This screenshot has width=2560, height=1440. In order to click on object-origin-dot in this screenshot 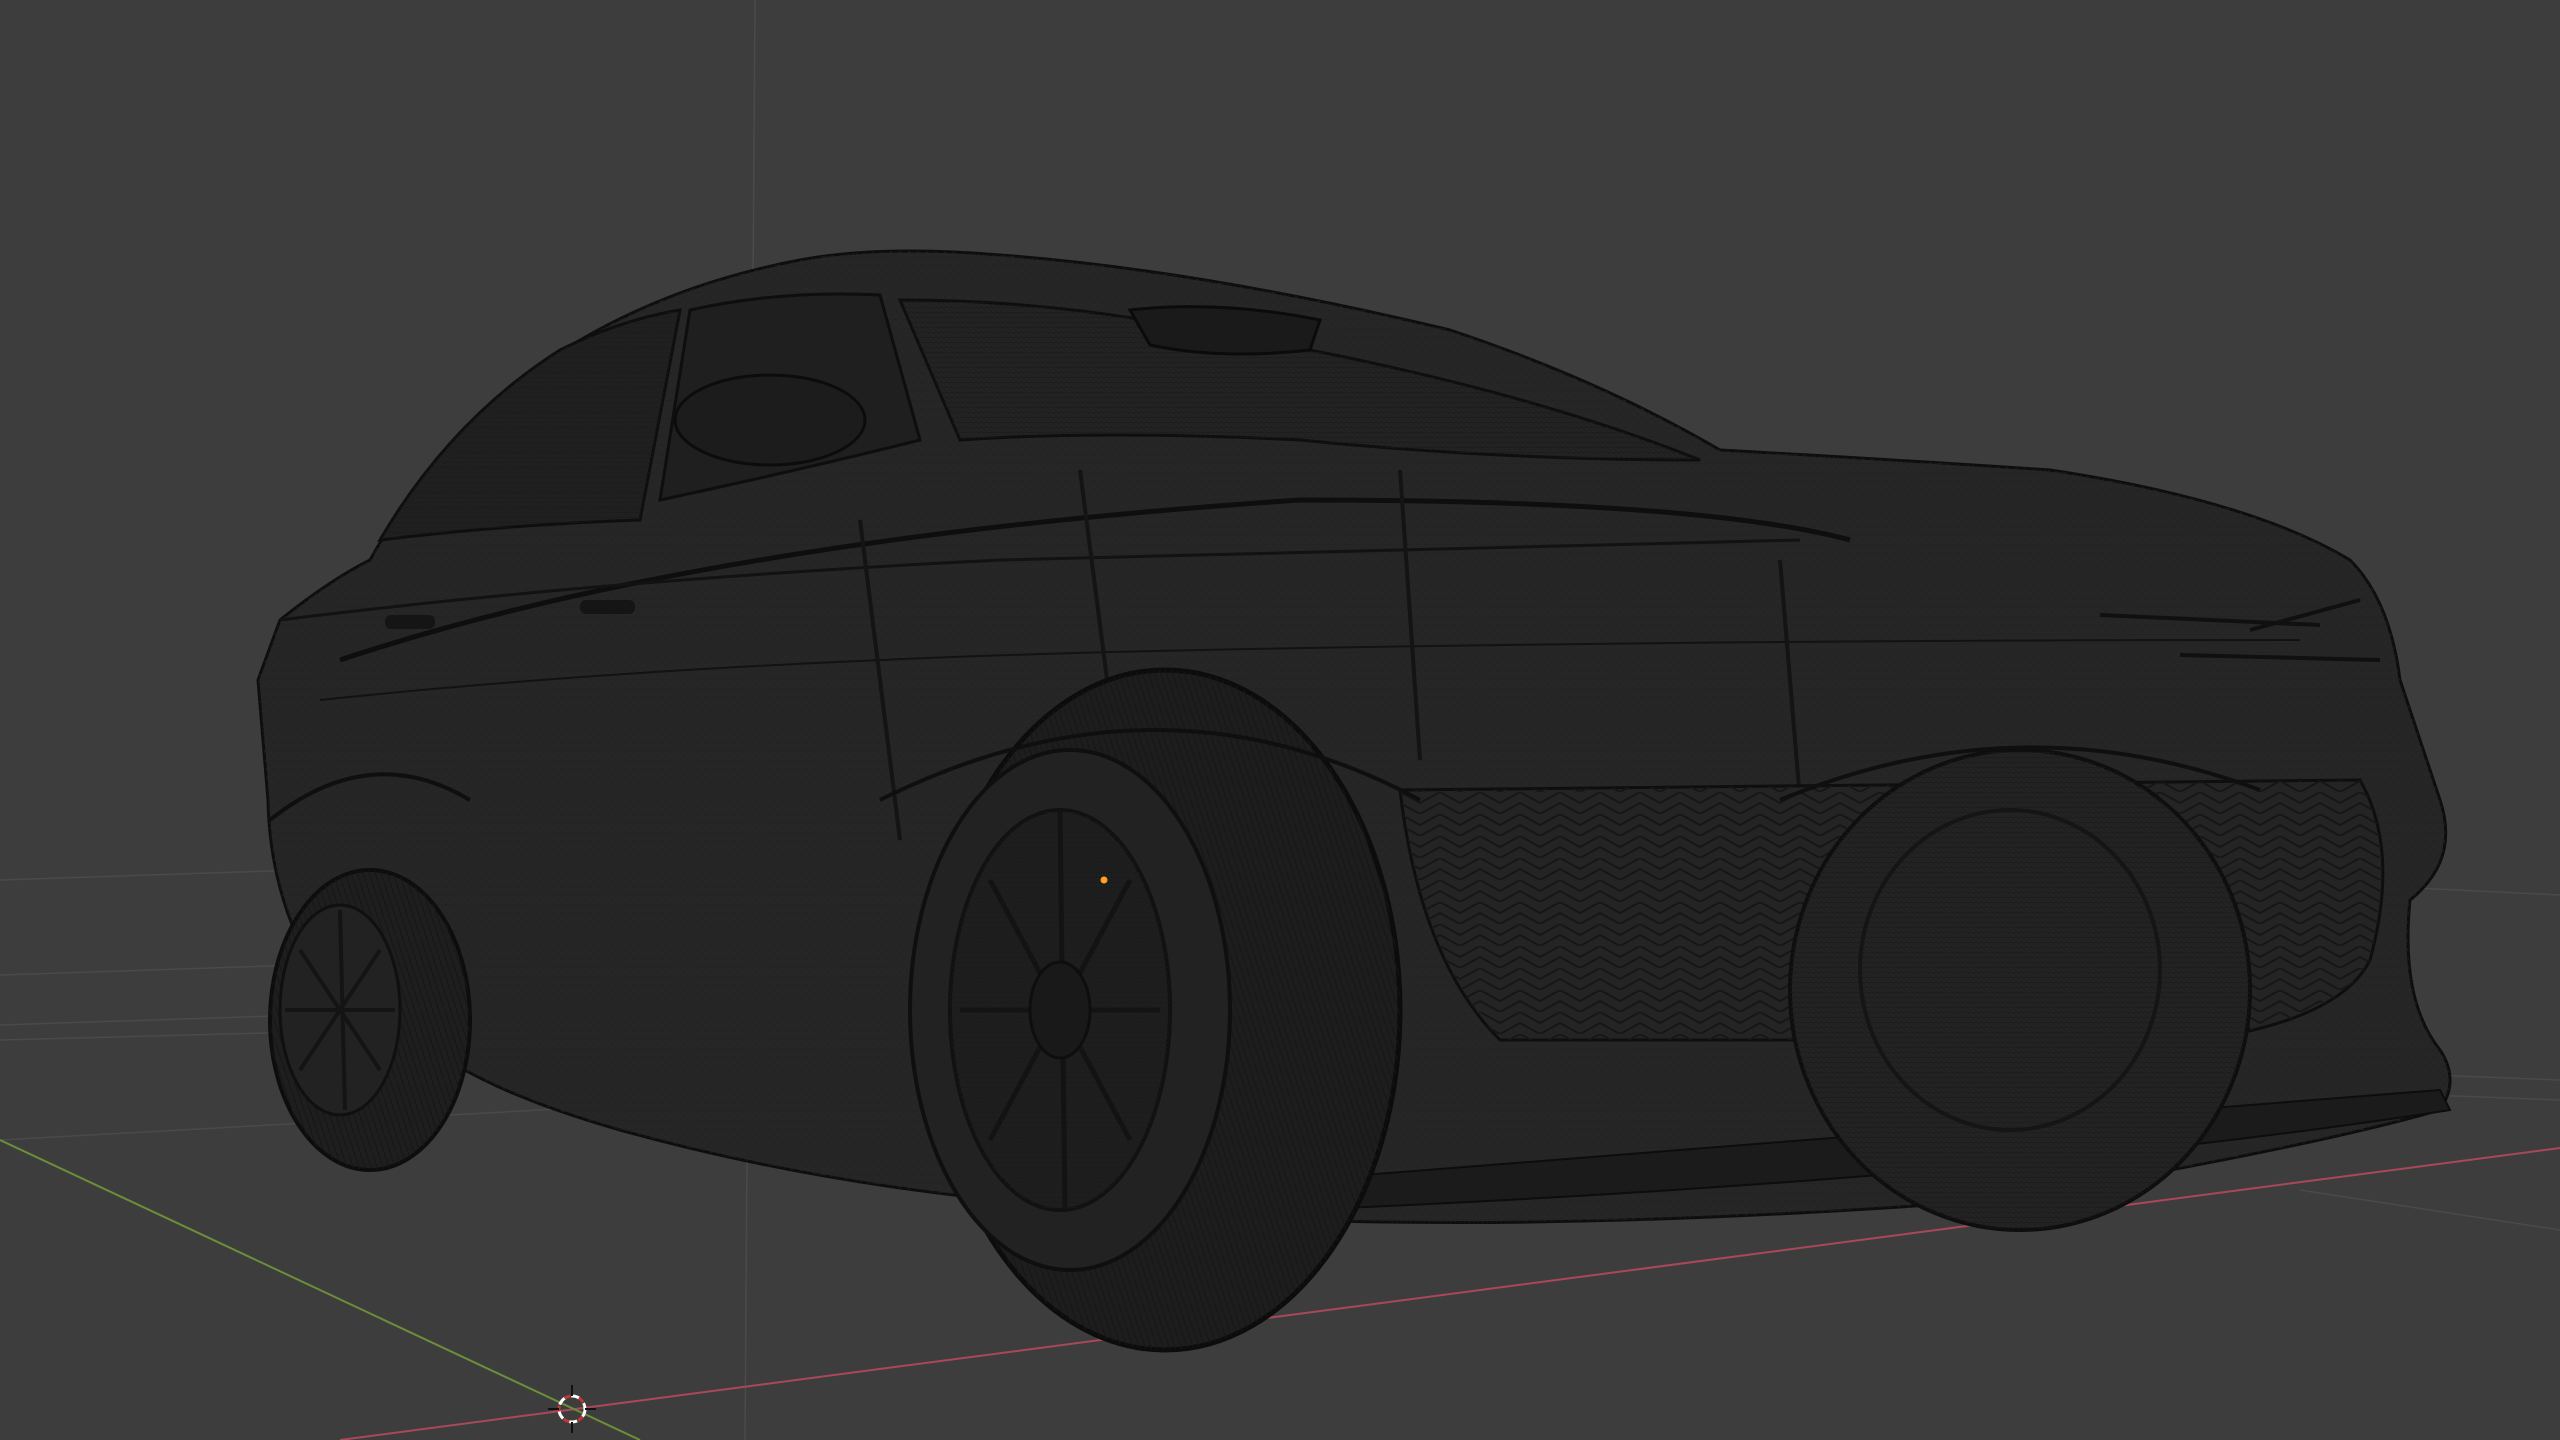, I will do `click(1104, 880)`.